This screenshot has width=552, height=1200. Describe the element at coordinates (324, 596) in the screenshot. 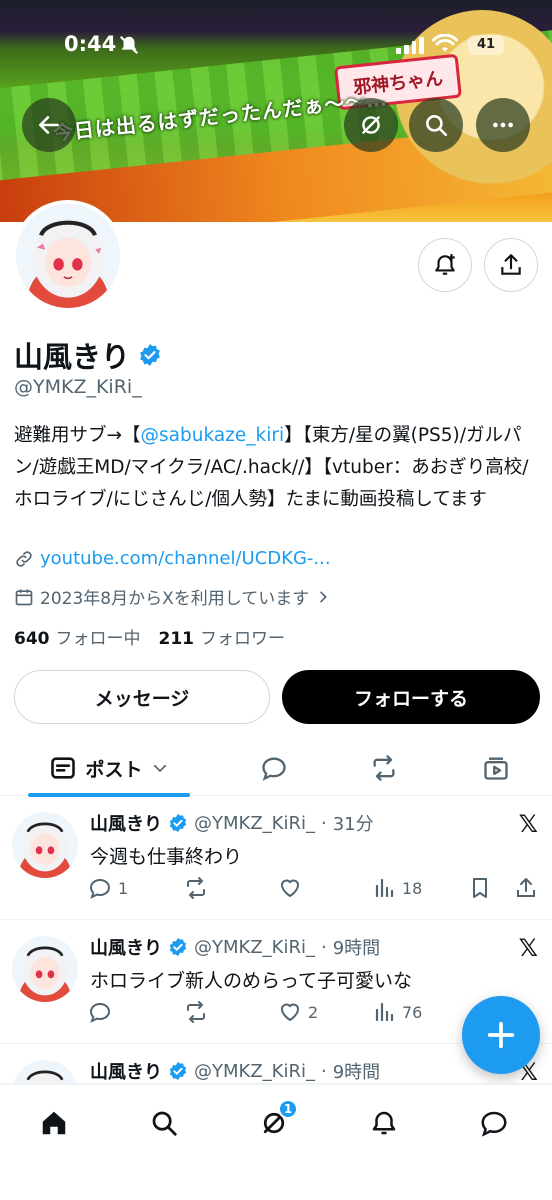

I see `chevron-right-icon` at that location.